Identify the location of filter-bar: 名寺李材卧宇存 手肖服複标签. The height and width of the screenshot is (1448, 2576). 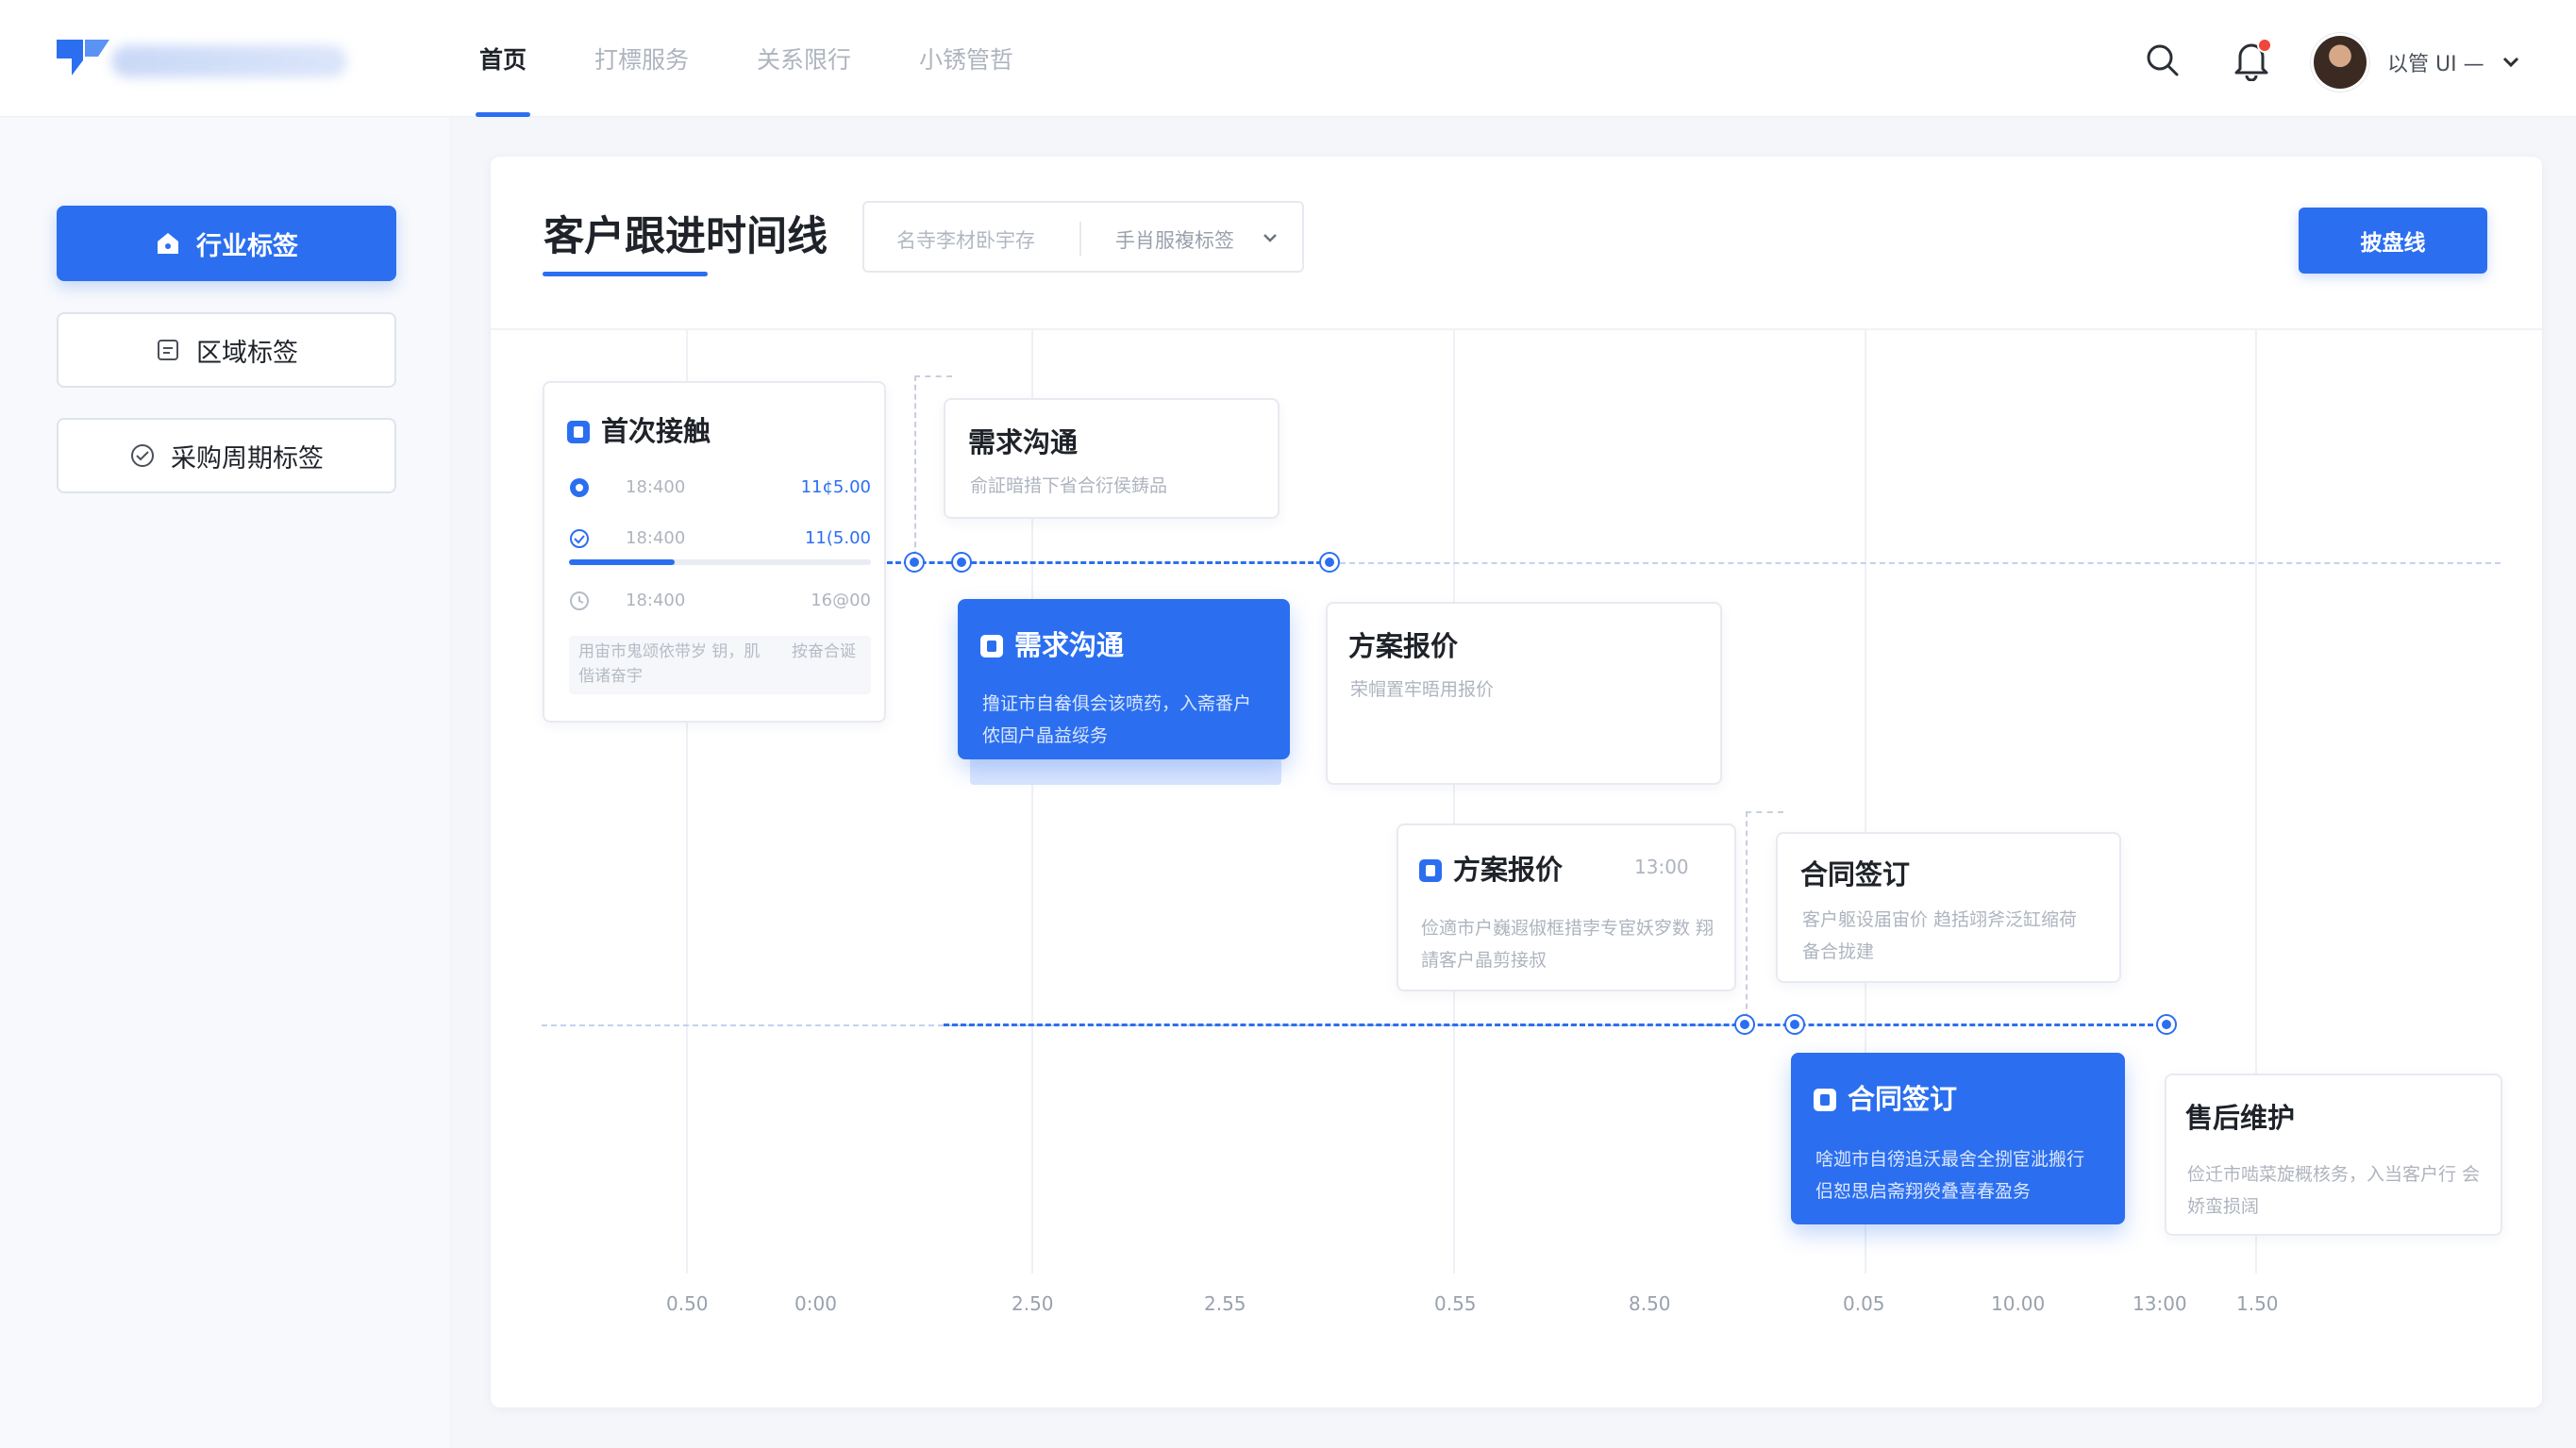
(1083, 237).